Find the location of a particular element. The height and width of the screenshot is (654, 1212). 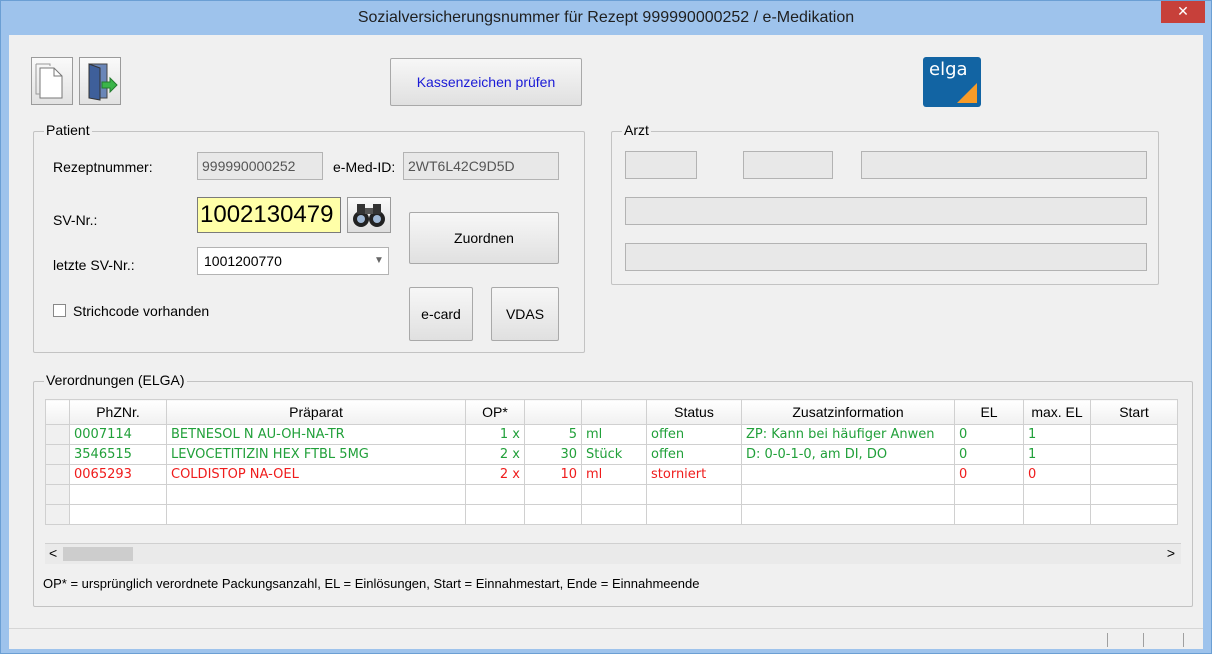

elga-logo-text: elga is located at coordinates (948, 69).